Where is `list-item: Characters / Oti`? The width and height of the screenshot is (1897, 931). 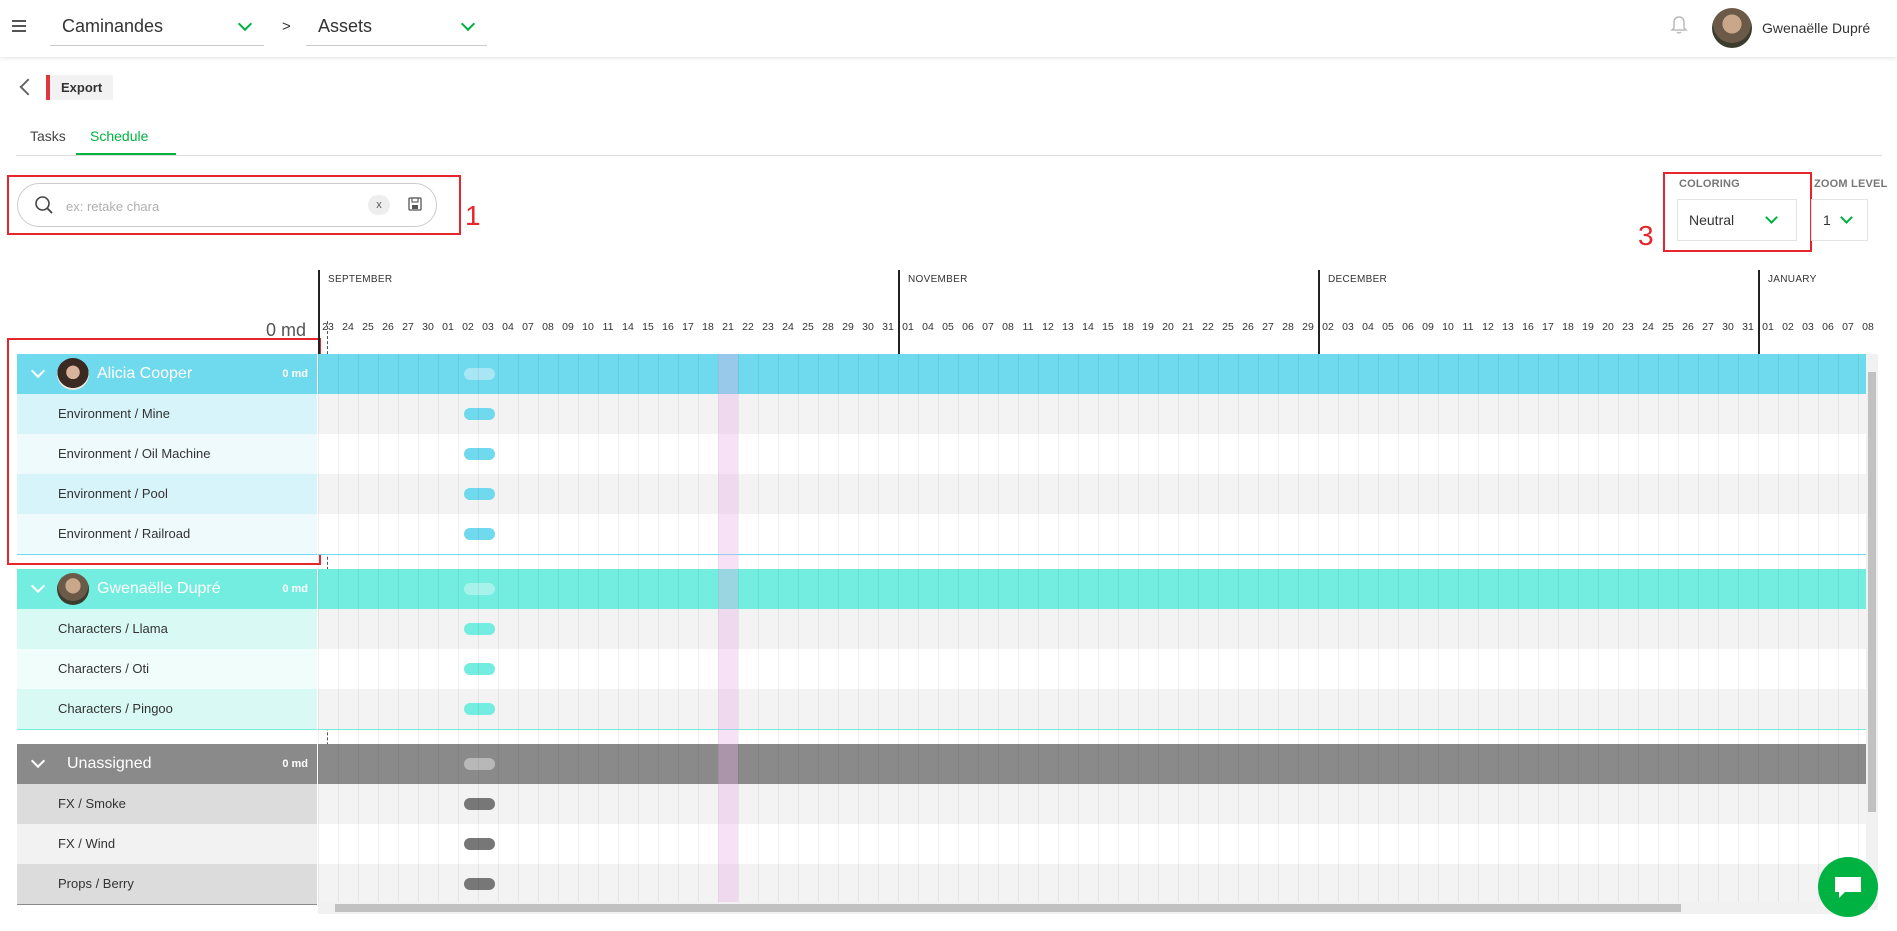
list-item: Characters / Oti is located at coordinates (167, 669).